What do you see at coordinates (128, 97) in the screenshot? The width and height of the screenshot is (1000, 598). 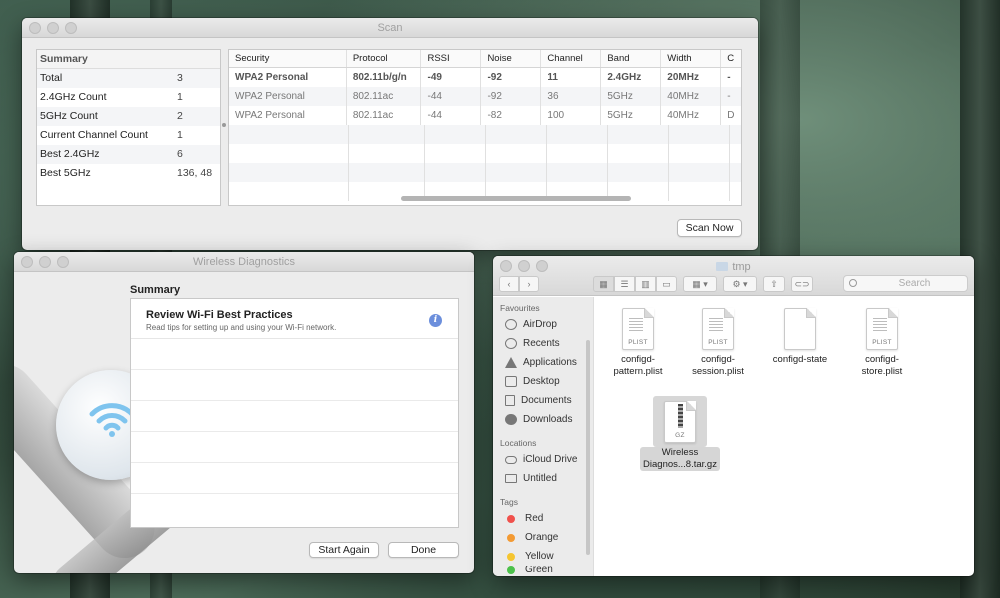 I see `summary-row: 2.4GHz Count 1` at bounding box center [128, 97].